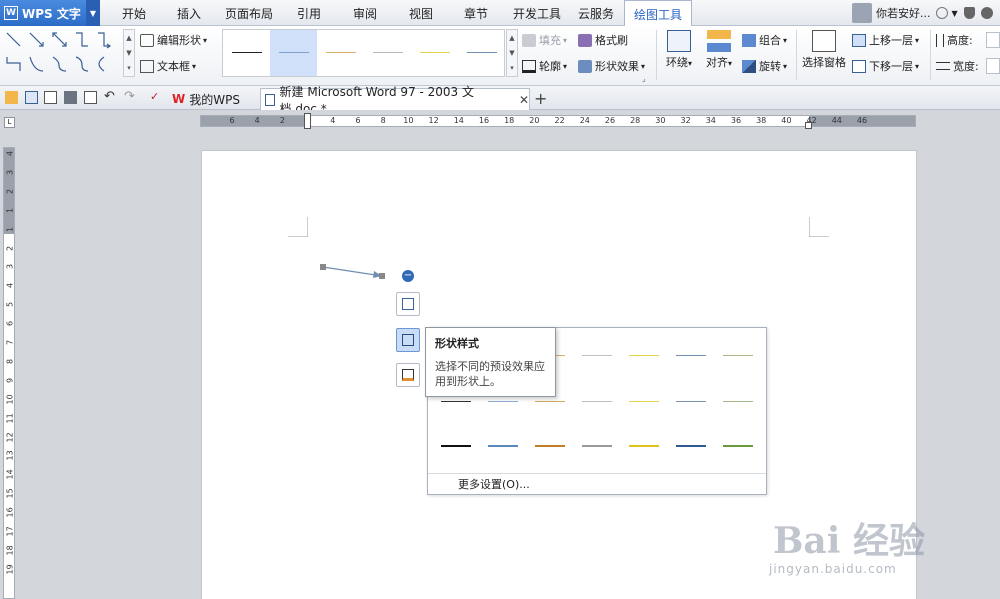  I want to click on width-label: 宽度:, so click(966, 66).